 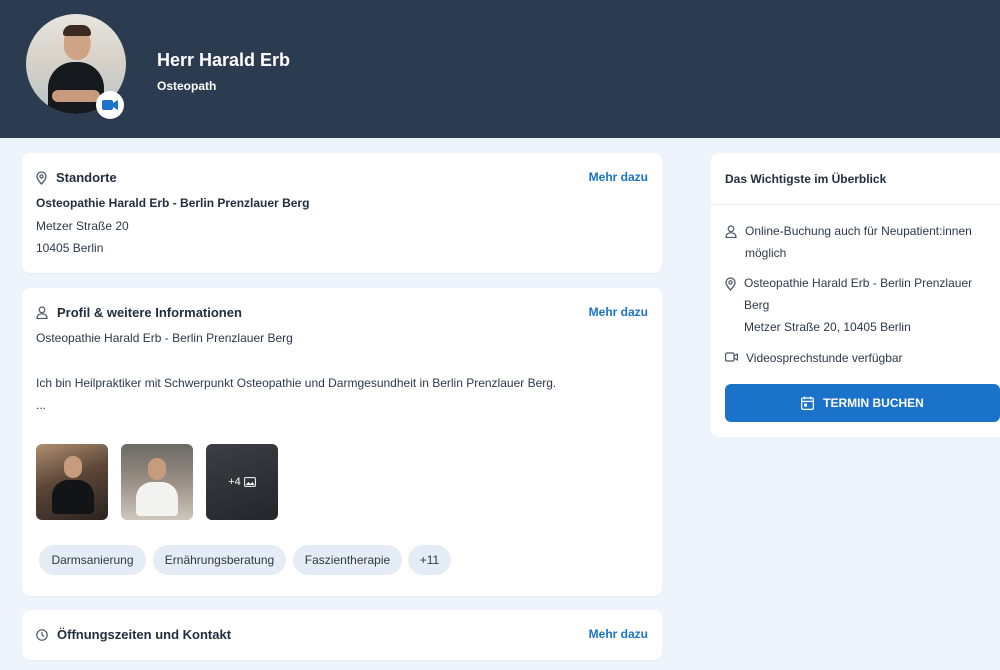 I want to click on book-appointment-button: TERMIN BUCHEN, so click(x=862, y=403).